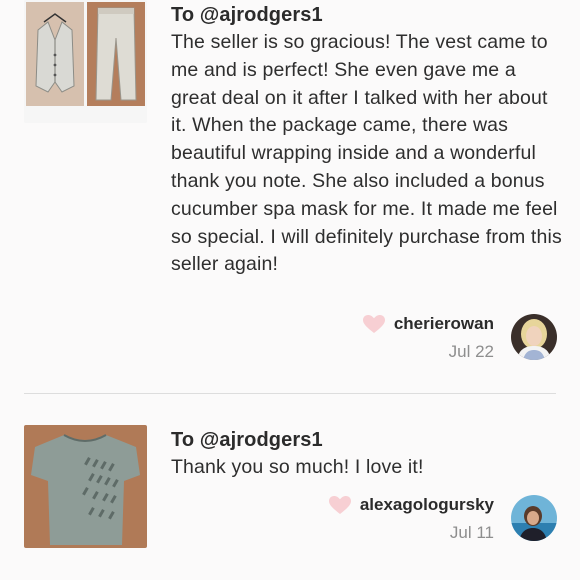 This screenshot has width=580, height=580. Describe the element at coordinates (290, 393) in the screenshot. I see `review-divider` at that location.